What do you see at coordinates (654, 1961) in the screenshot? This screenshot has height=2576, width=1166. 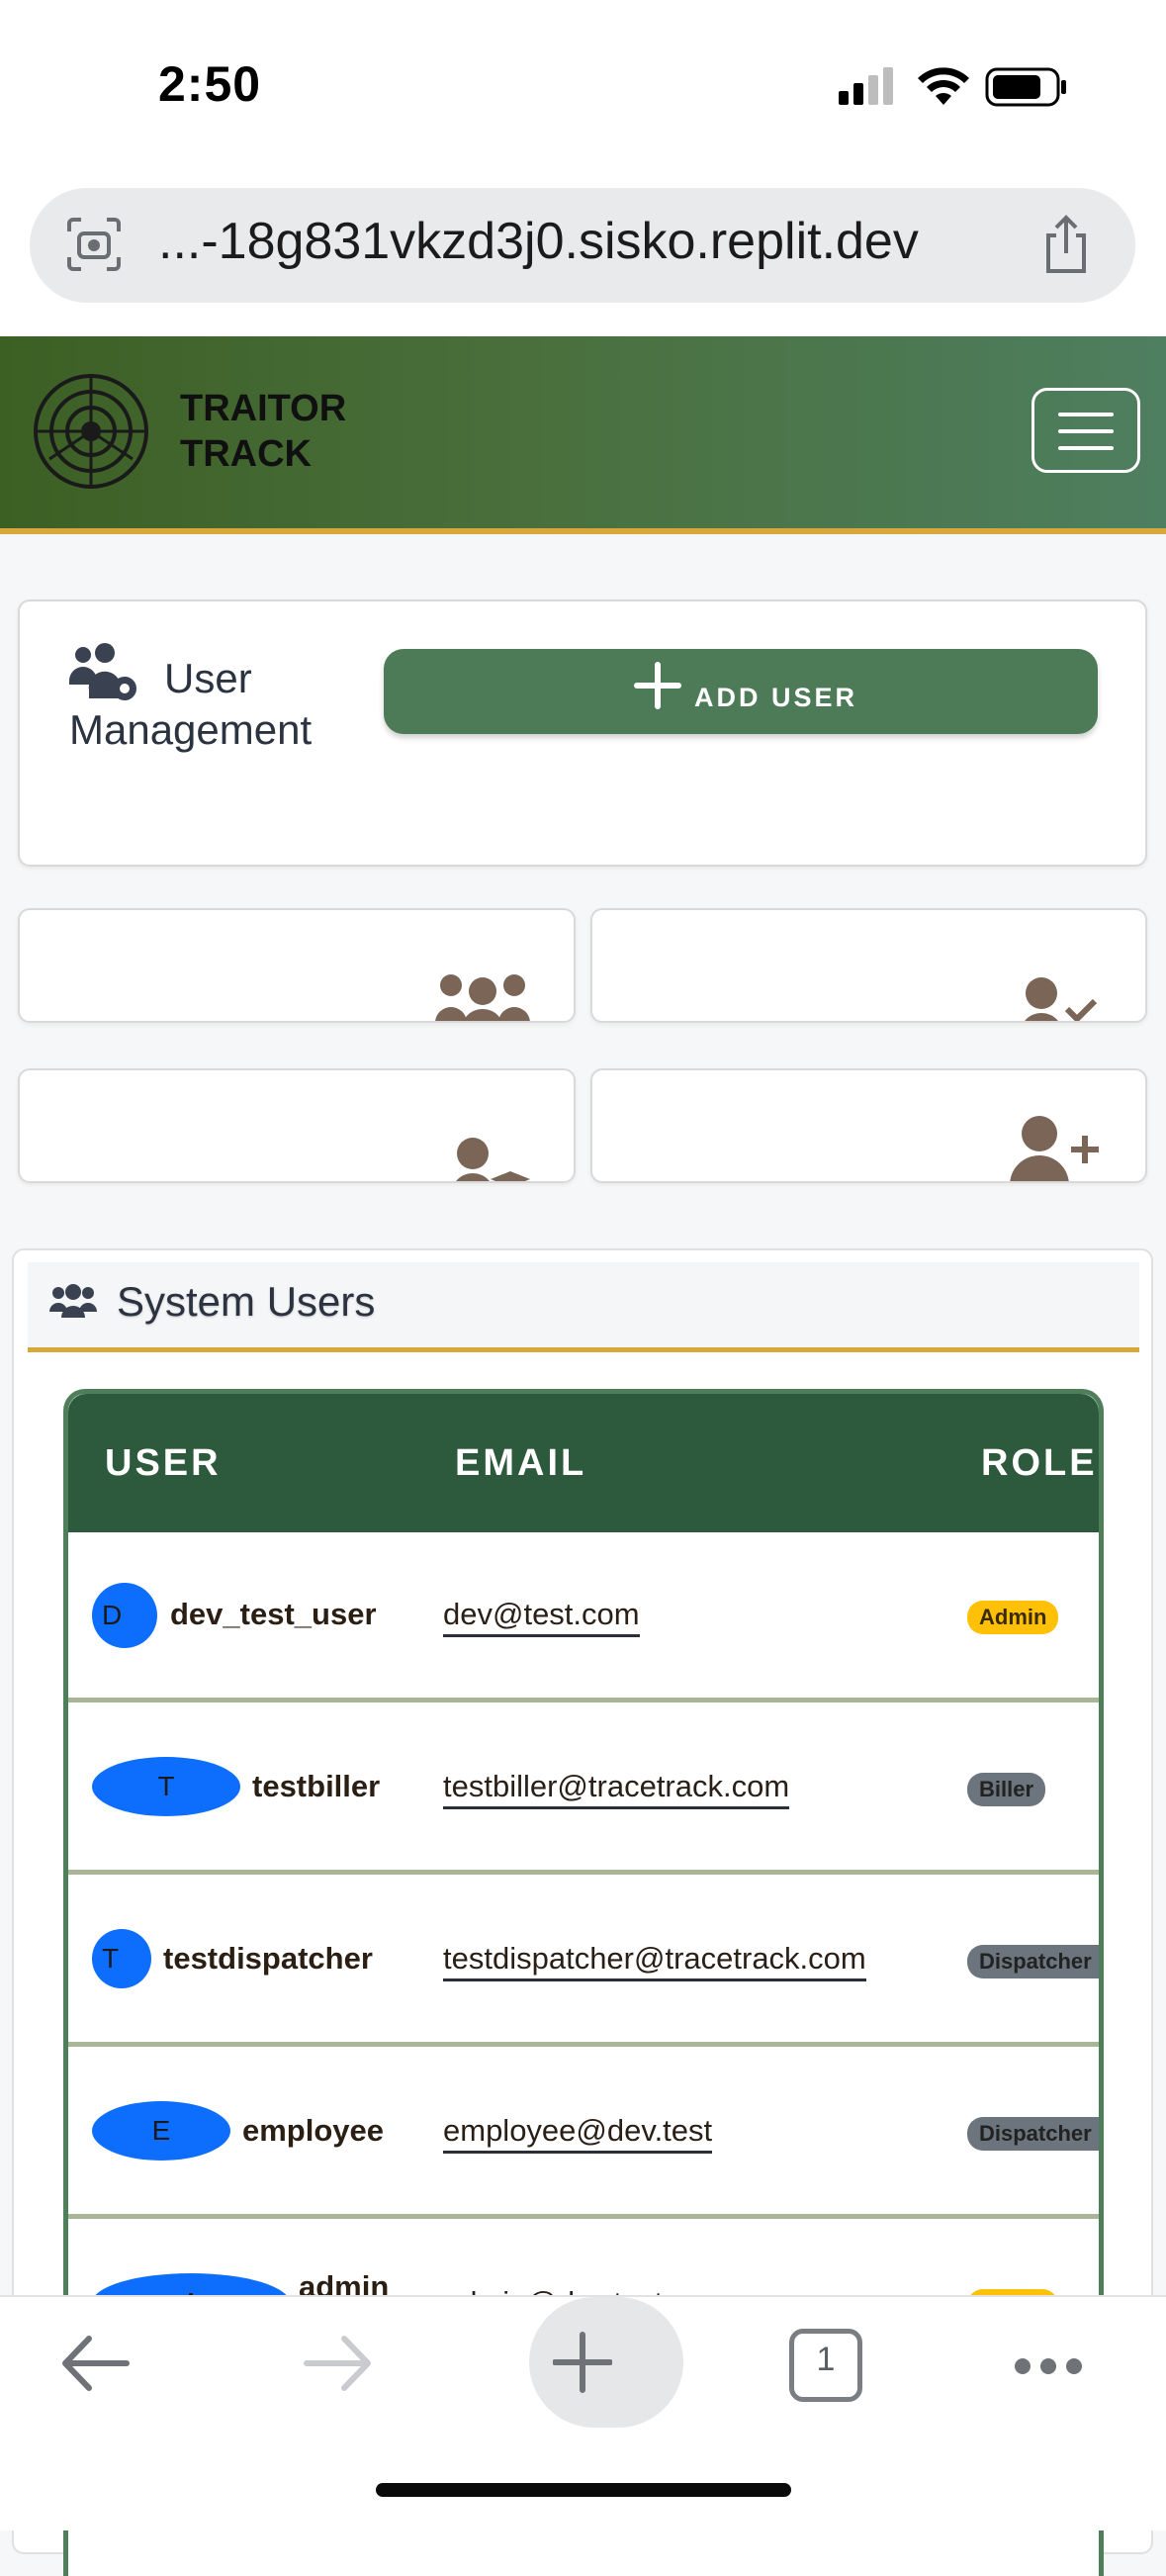 I see `email-link: testdispatcher@tracetrack.com` at bounding box center [654, 1961].